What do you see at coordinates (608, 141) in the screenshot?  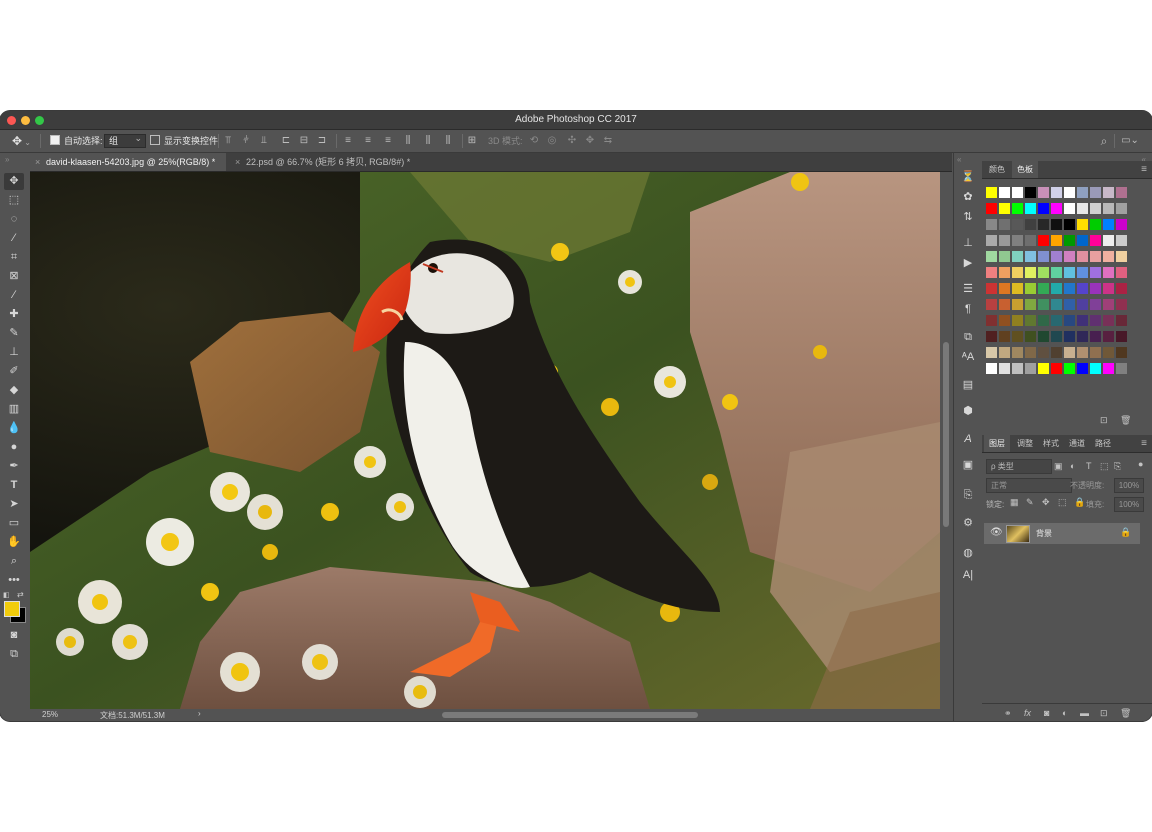 I see `3d-scale-icon: ⇆` at bounding box center [608, 141].